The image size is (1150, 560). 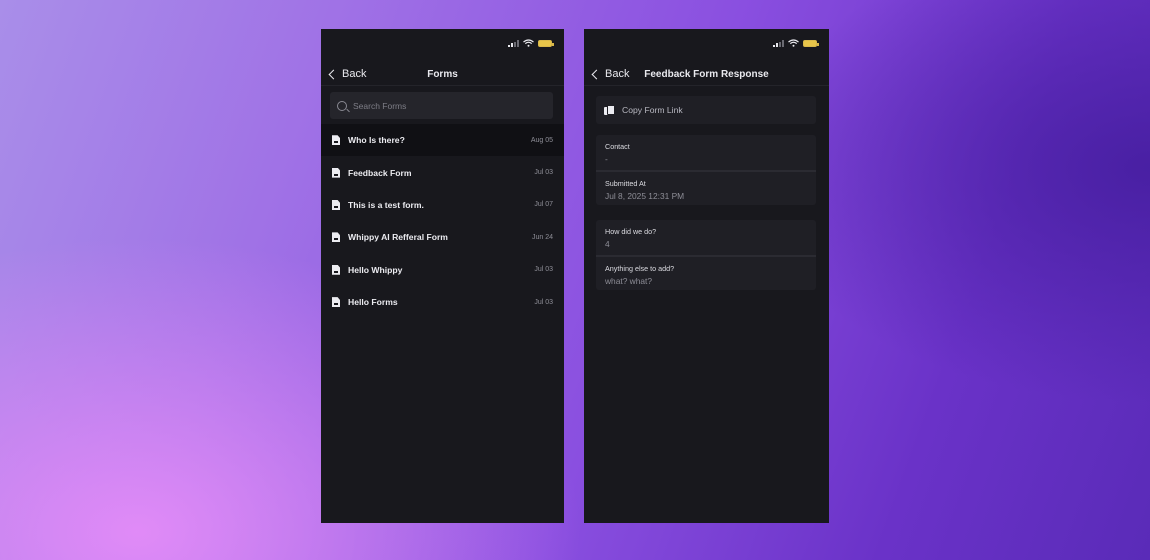 I want to click on search-bar, so click(x=441, y=105).